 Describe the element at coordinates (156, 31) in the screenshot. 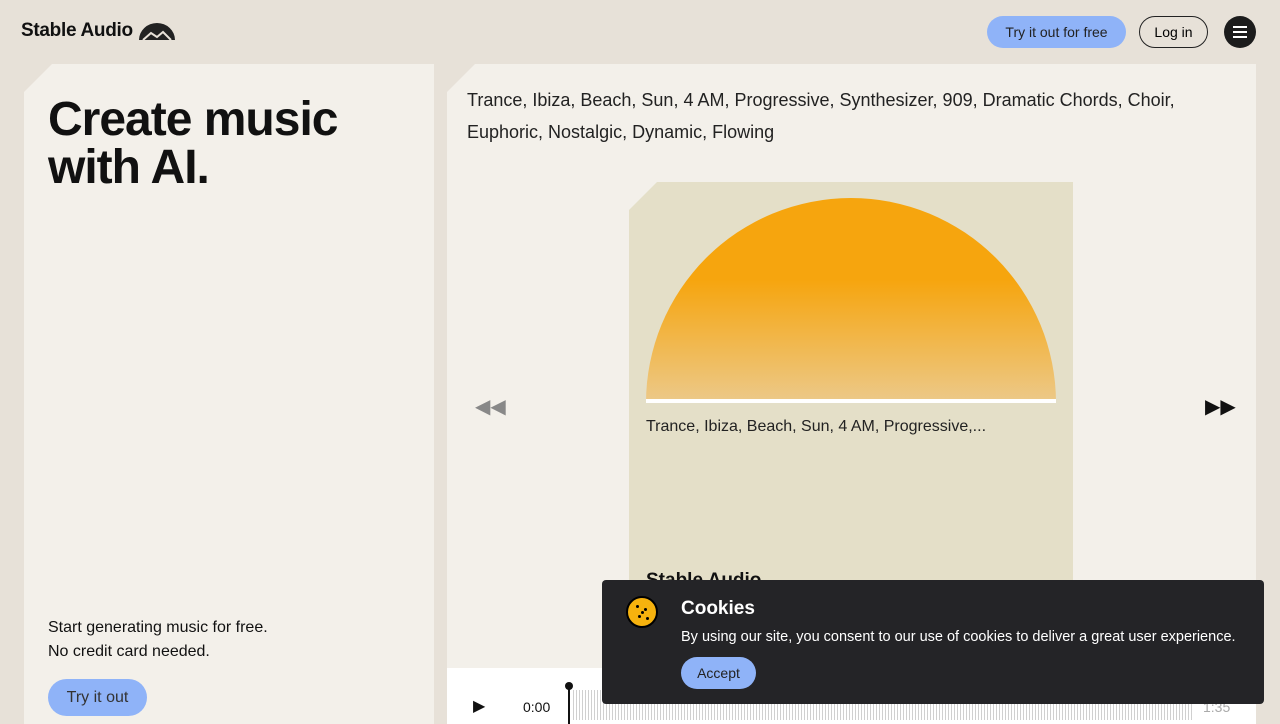

I see `logo-icon` at that location.